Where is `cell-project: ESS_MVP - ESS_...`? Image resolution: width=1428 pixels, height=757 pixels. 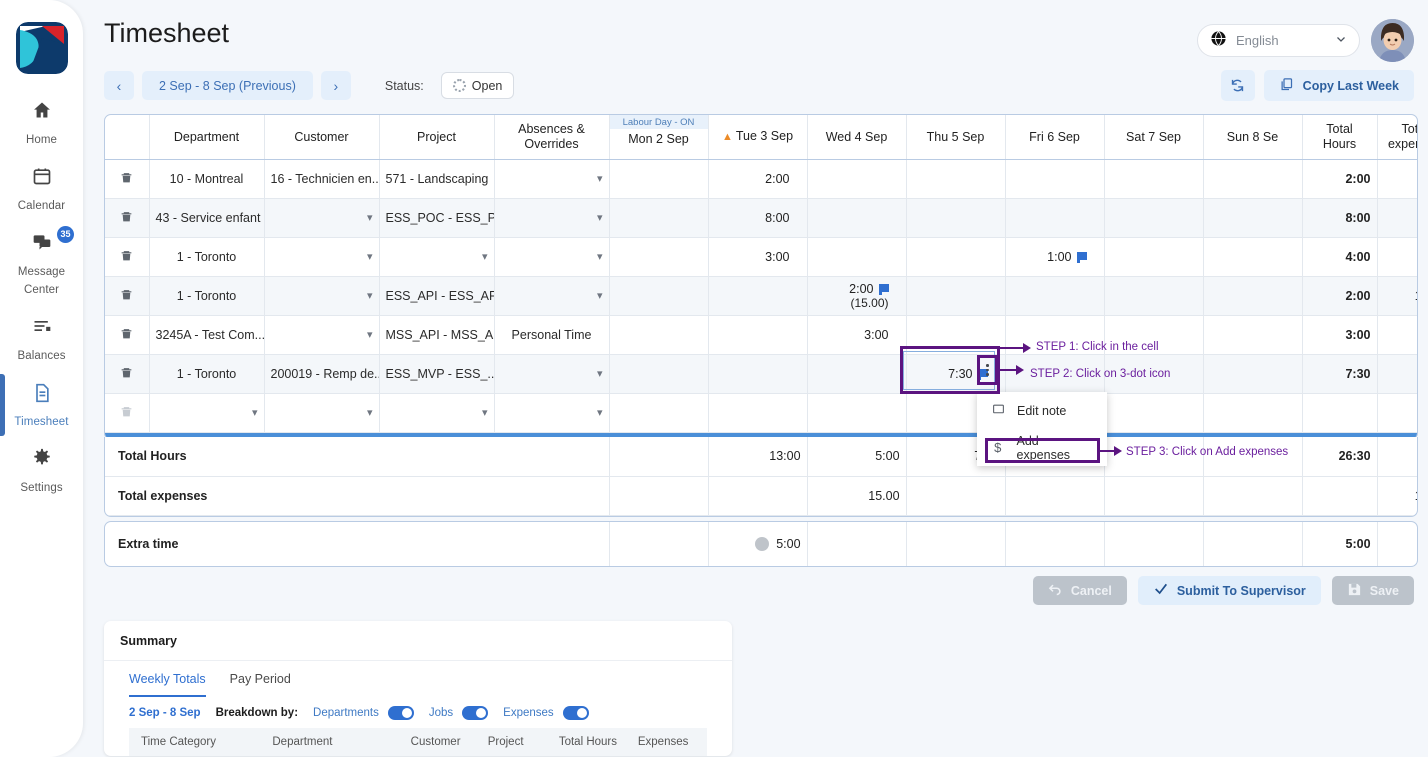 cell-project: ESS_MVP - ESS_... is located at coordinates (437, 374).